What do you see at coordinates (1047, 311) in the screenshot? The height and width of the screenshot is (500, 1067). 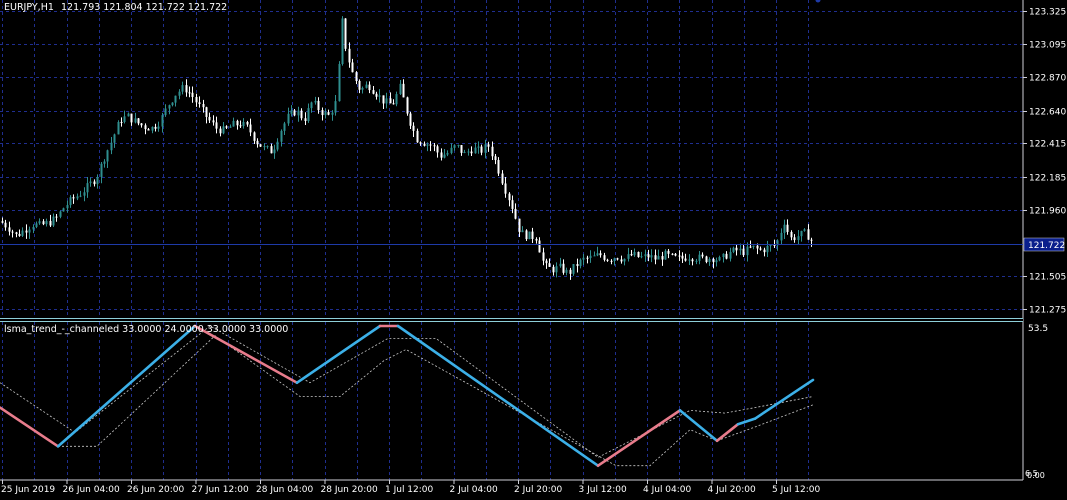 I see `y-tick-label: 121.275` at bounding box center [1047, 311].